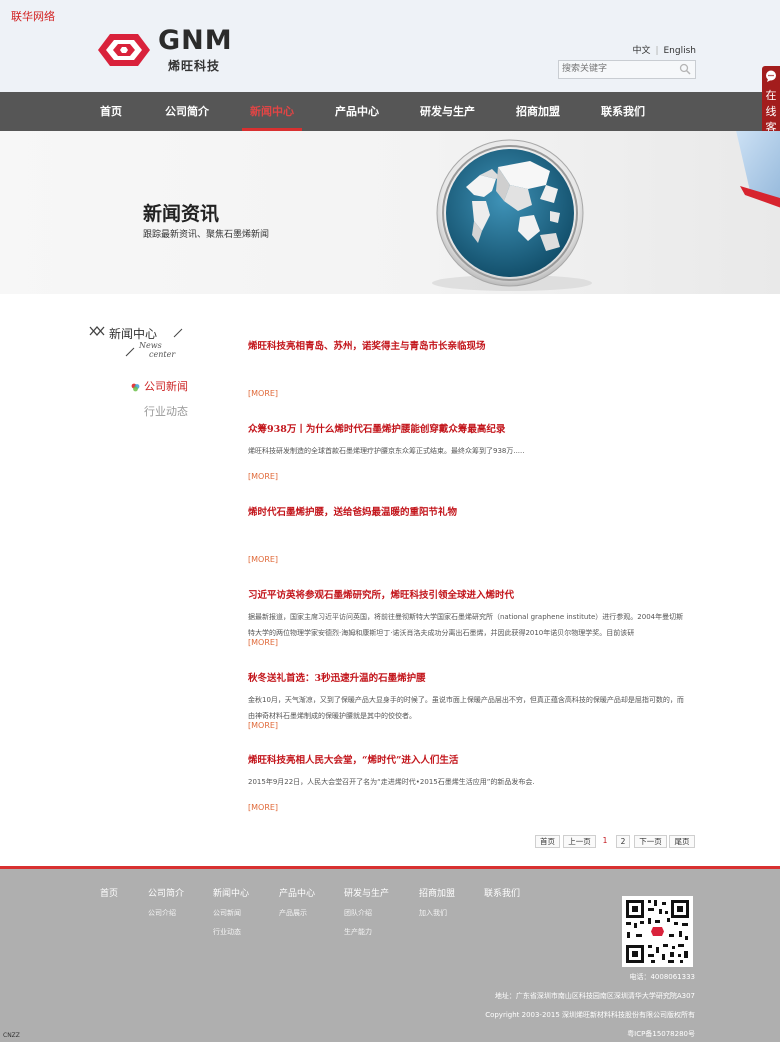 The width and height of the screenshot is (780, 1042). I want to click on banner-title: 新闻资讯, so click(181, 214).